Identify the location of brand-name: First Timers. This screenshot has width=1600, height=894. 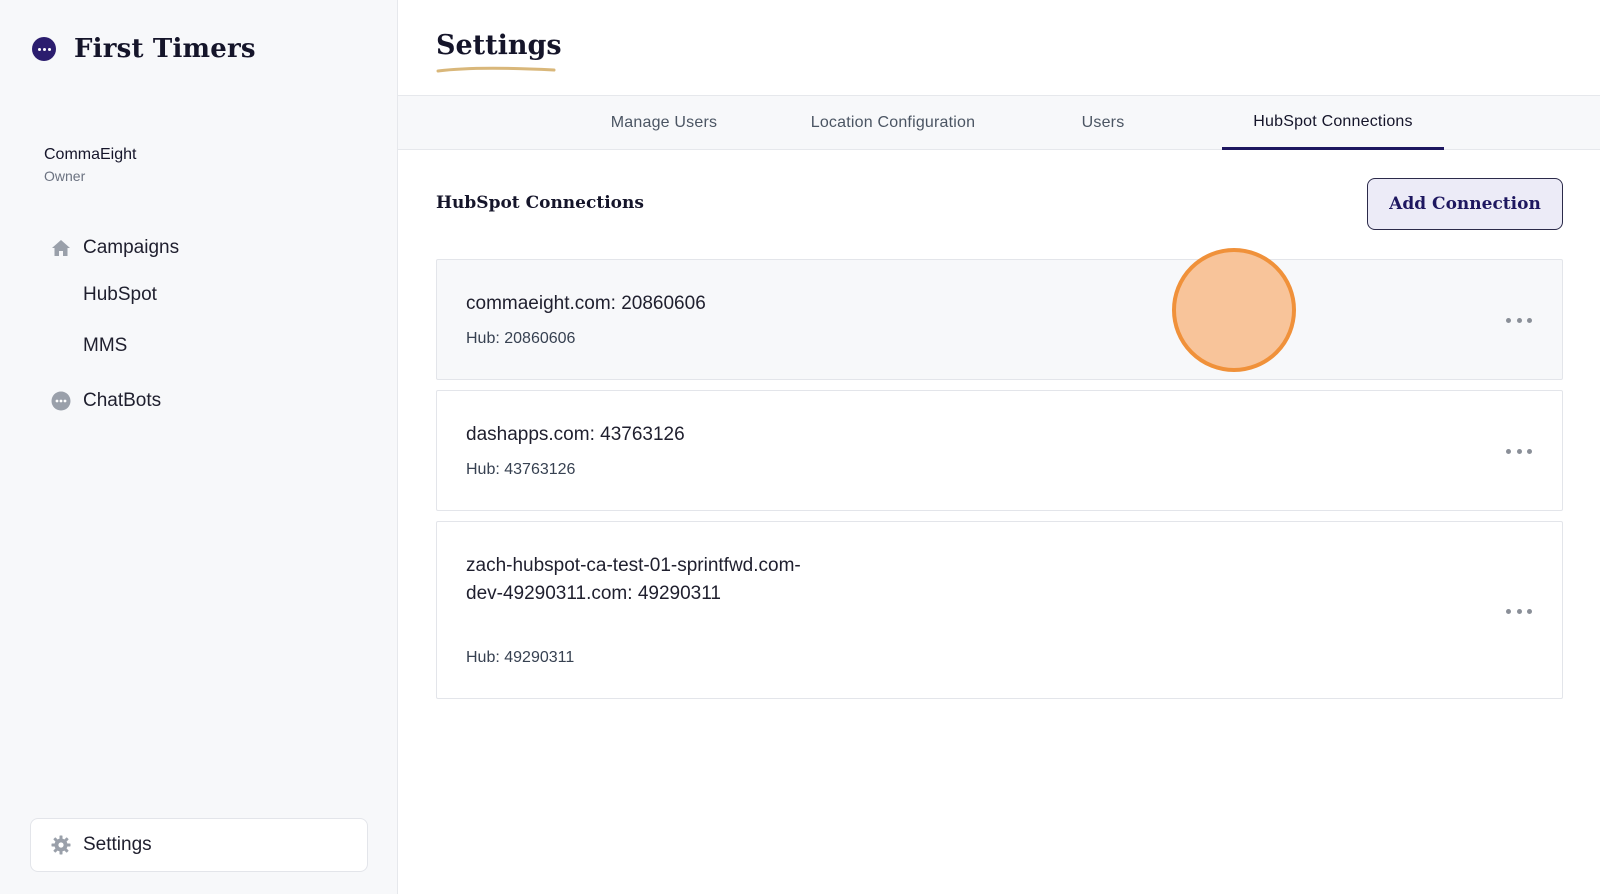
(165, 49).